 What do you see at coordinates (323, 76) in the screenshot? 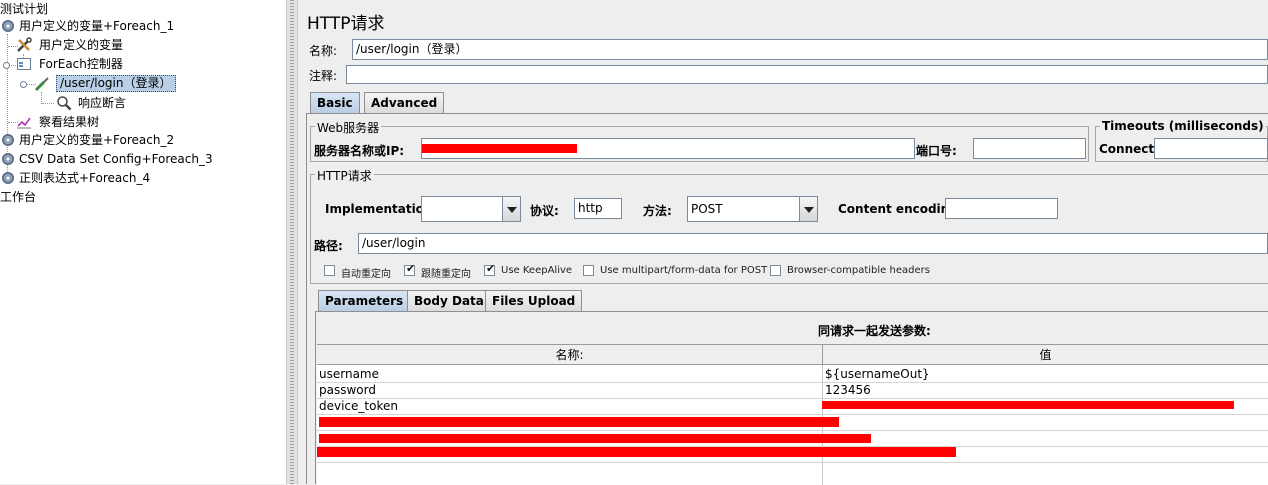
I see `comment-label: 注释:` at bounding box center [323, 76].